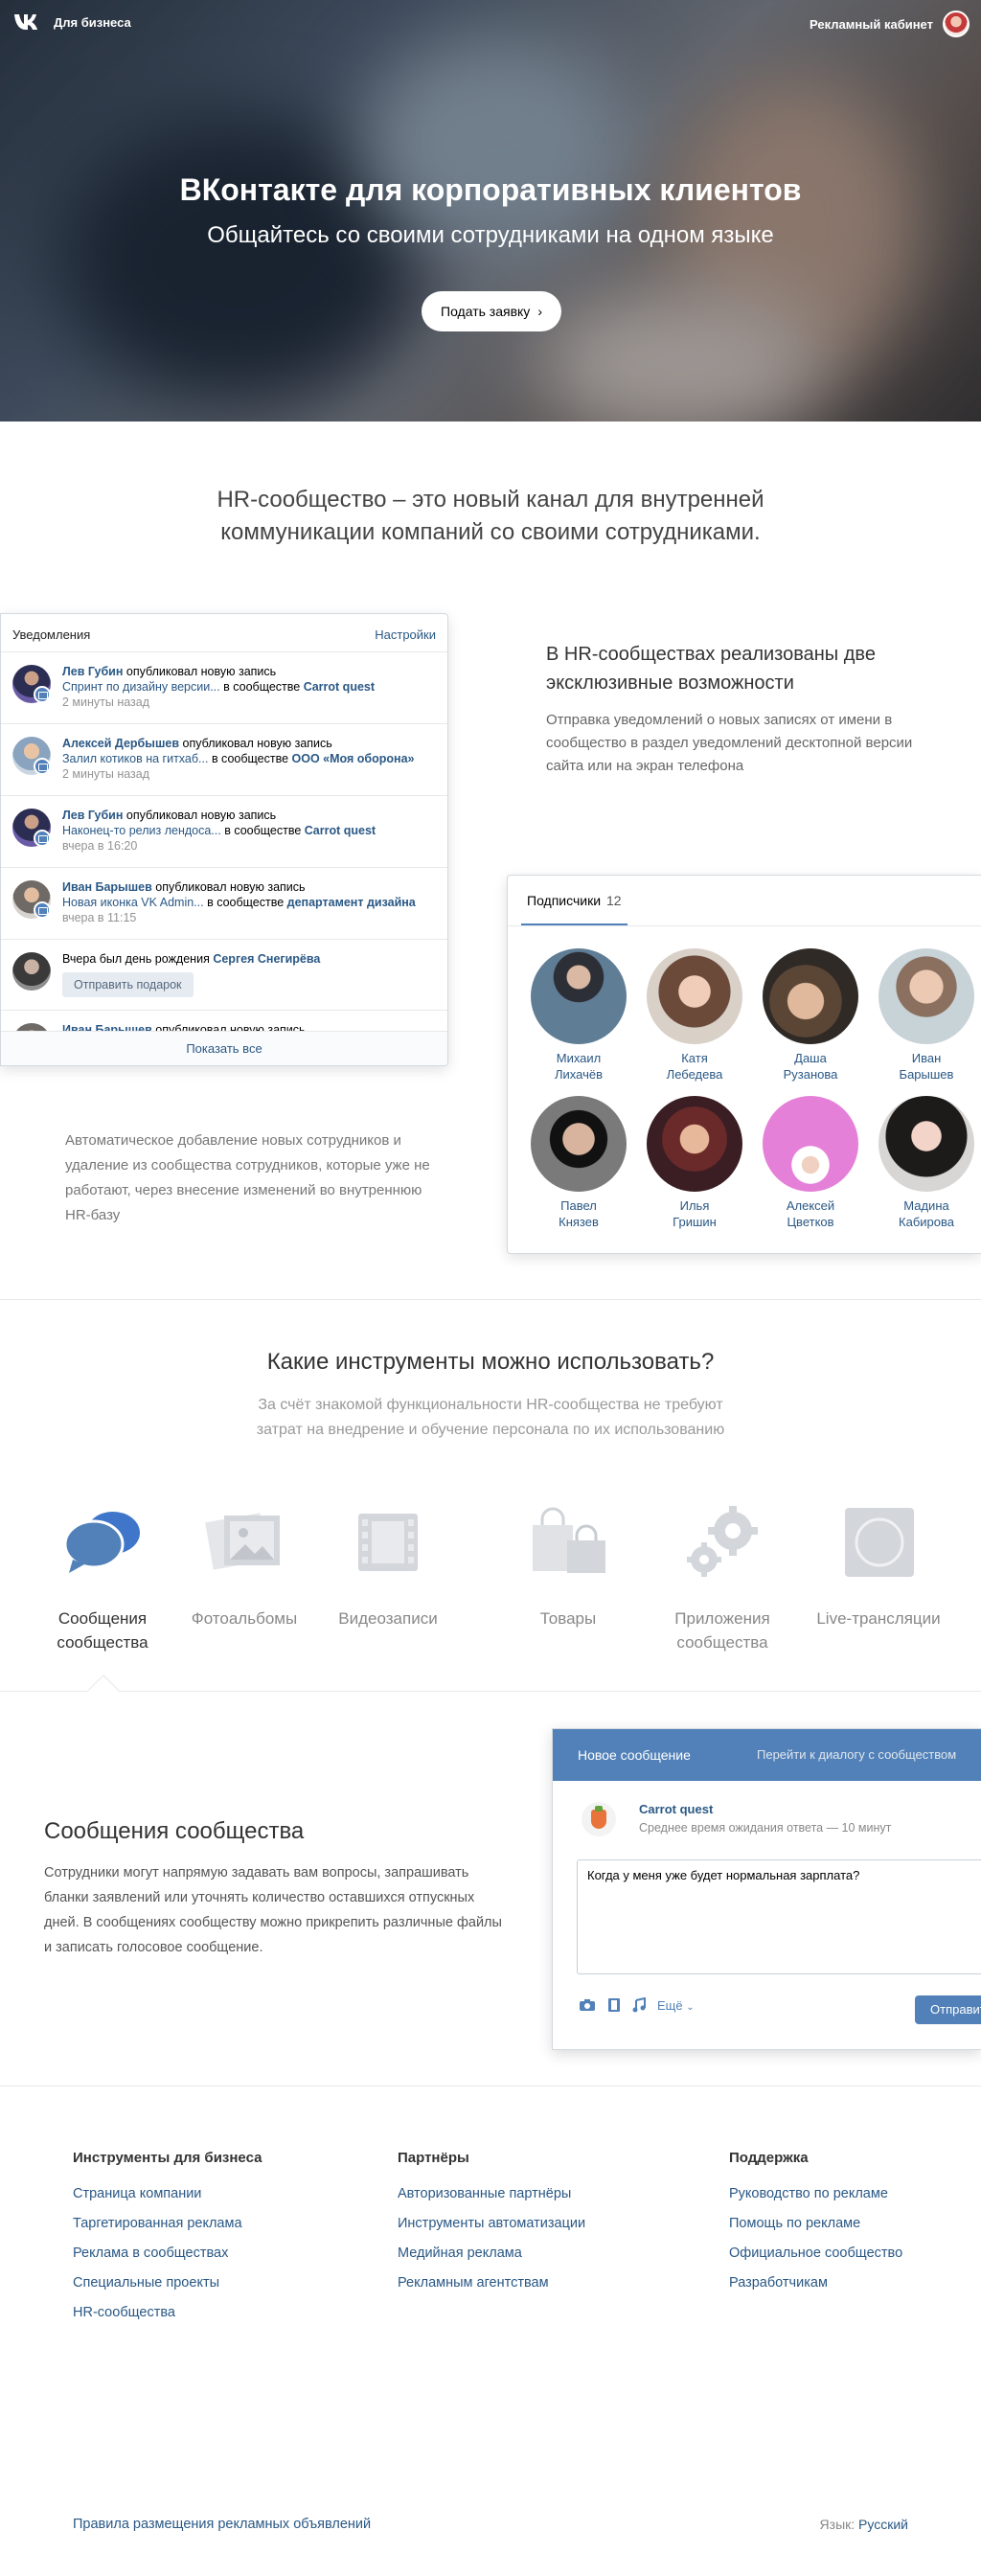  Describe the element at coordinates (92, 22) in the screenshot. I see `business-label: Для бизнеса` at that location.